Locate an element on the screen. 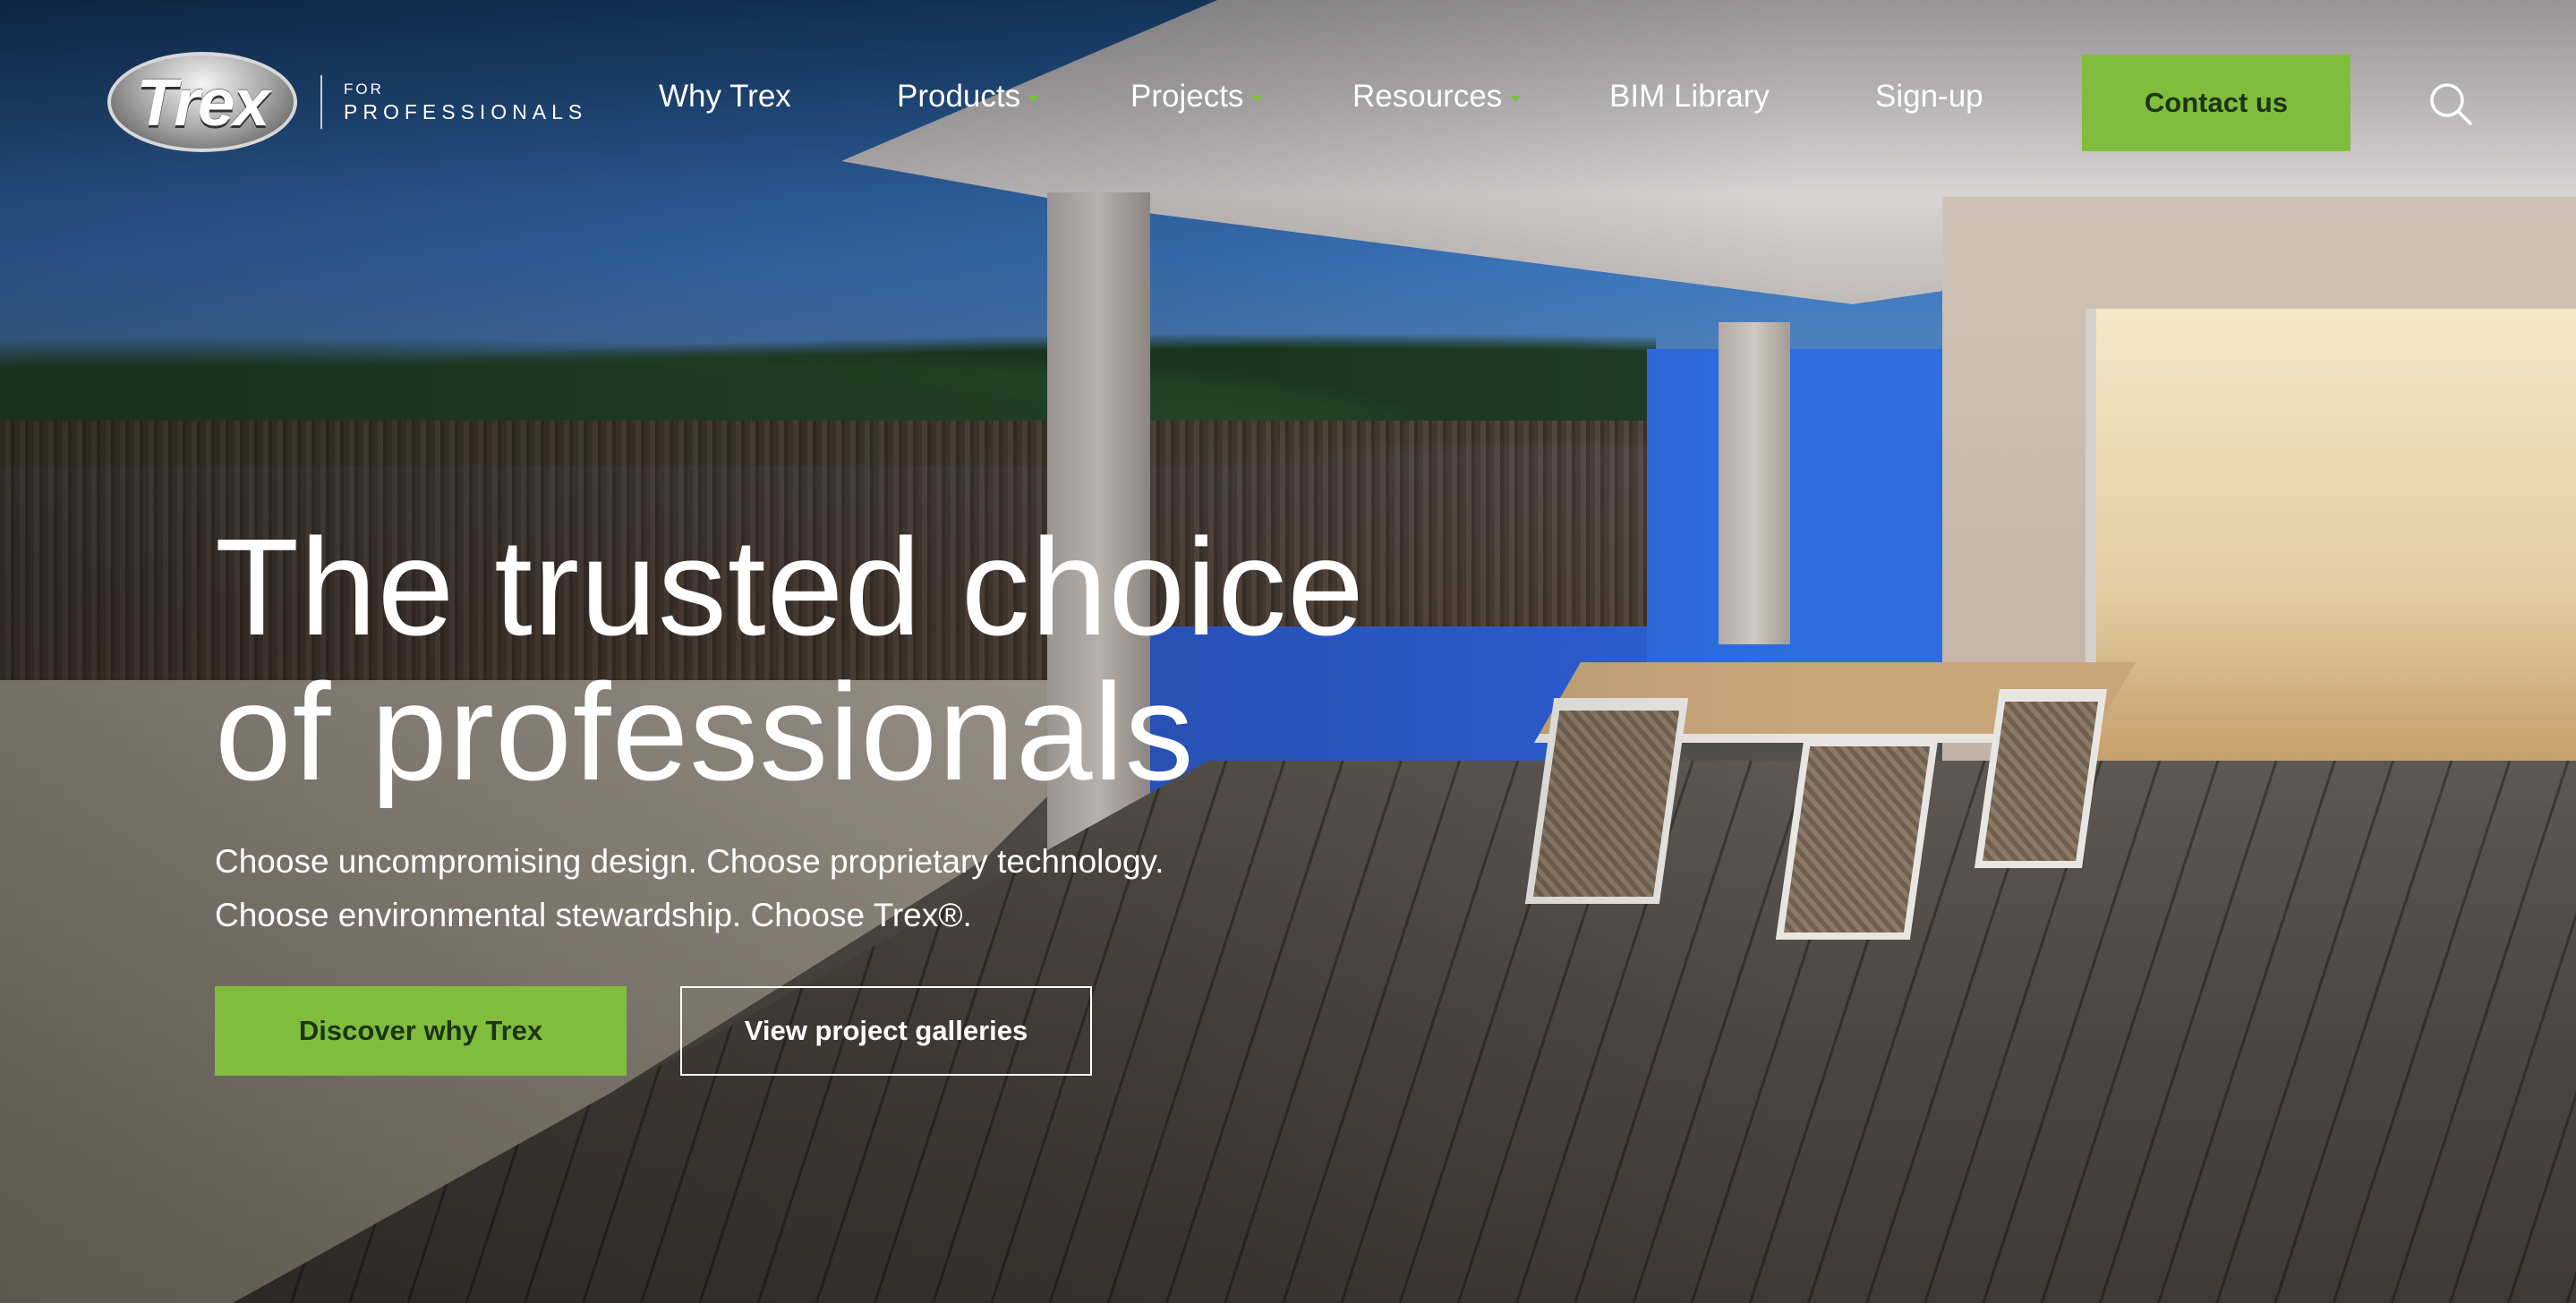 Image resolution: width=2576 pixels, height=1303 pixels. discover-why-trex-button: Discover why Trex is located at coordinates (421, 1031).